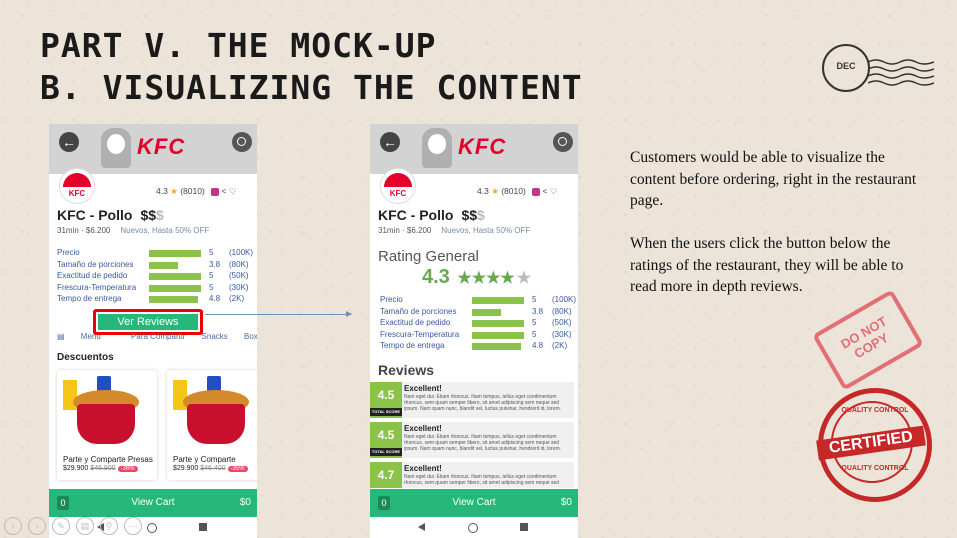 This screenshot has width=957, height=538. Describe the element at coordinates (901, 72) in the screenshot. I see `postmark-waves-icon` at that location.